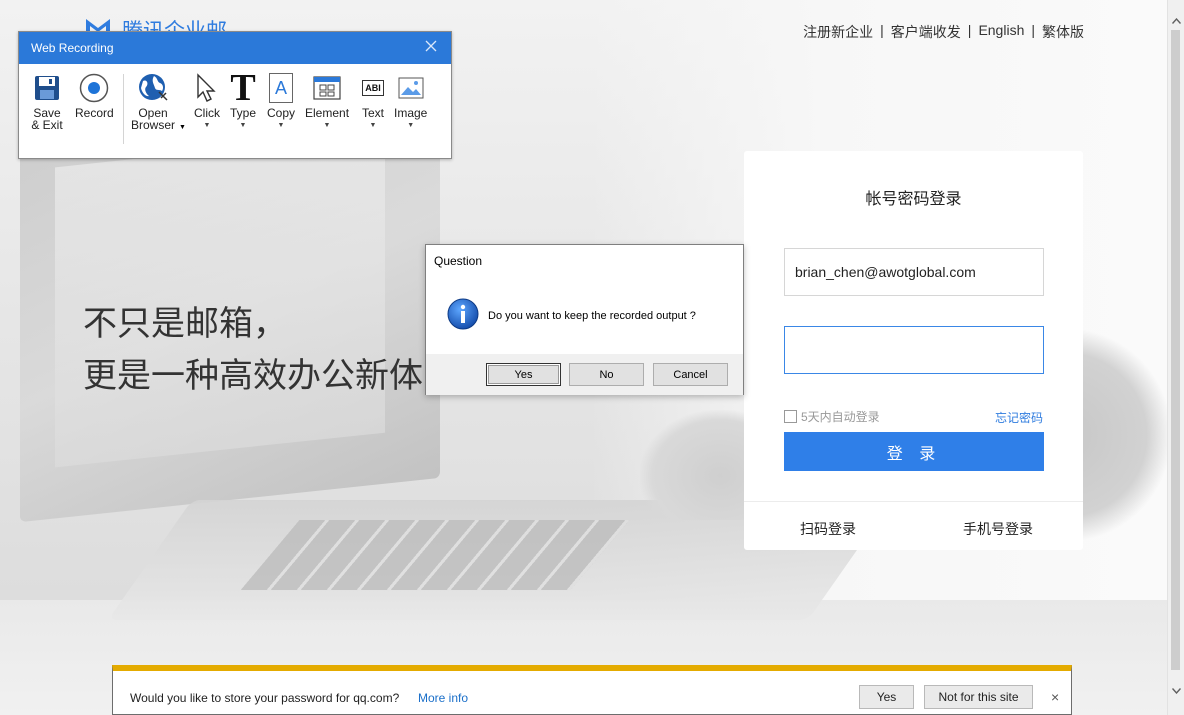 The height and width of the screenshot is (715, 1184). Describe the element at coordinates (72, 48) in the screenshot. I see `recording-title: Web Recording` at that location.